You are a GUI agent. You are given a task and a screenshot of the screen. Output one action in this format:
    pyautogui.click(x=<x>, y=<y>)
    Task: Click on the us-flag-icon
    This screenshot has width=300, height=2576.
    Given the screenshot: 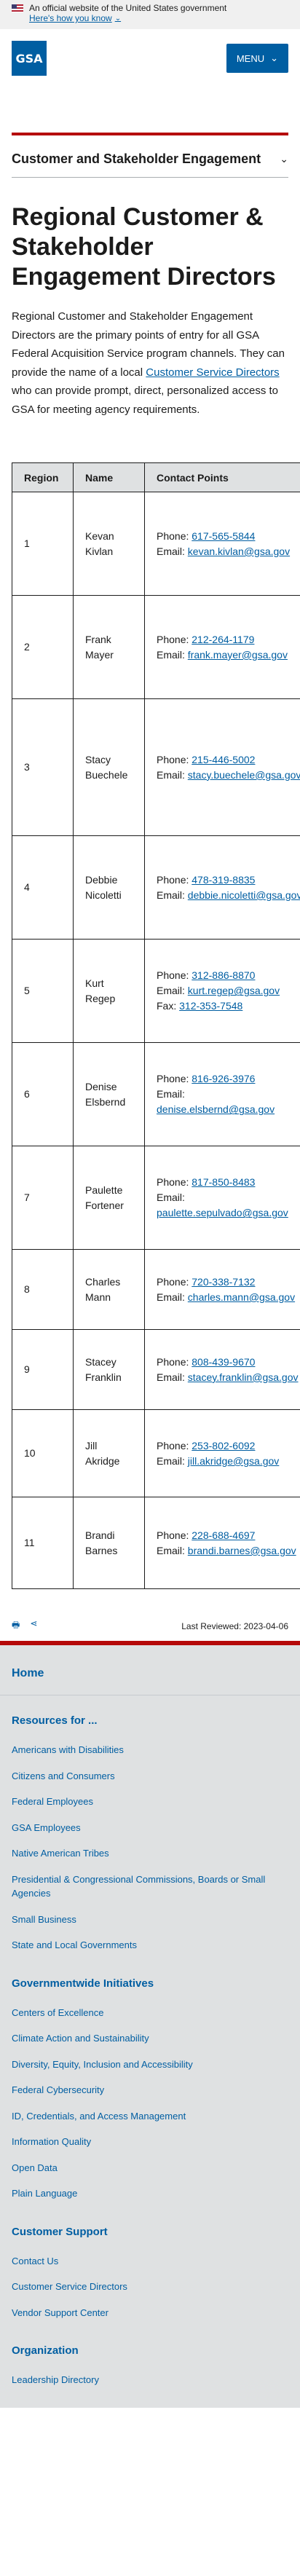 What is the action you would take?
    pyautogui.click(x=17, y=8)
    